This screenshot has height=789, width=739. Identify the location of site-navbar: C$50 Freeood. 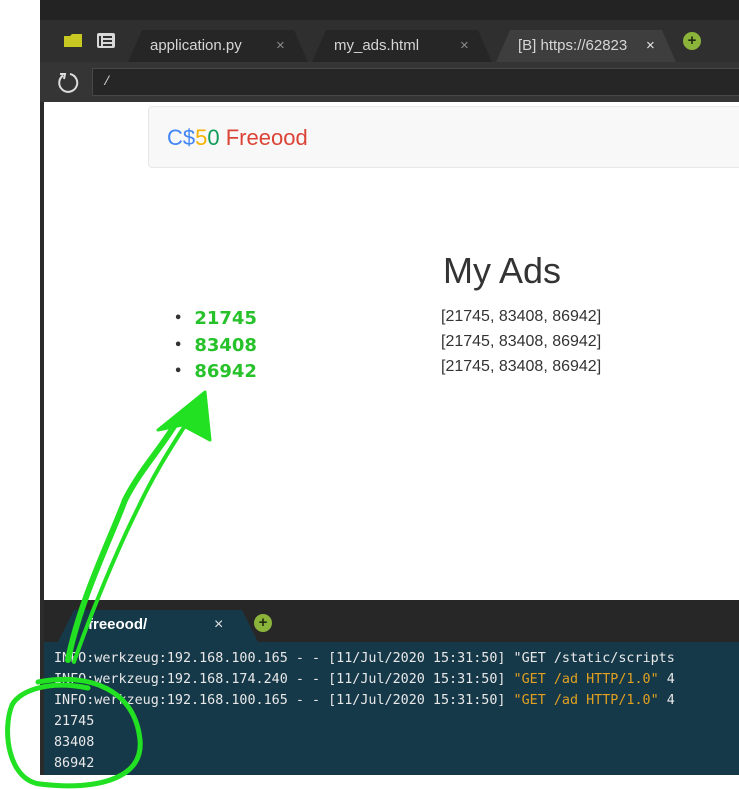
(443, 137).